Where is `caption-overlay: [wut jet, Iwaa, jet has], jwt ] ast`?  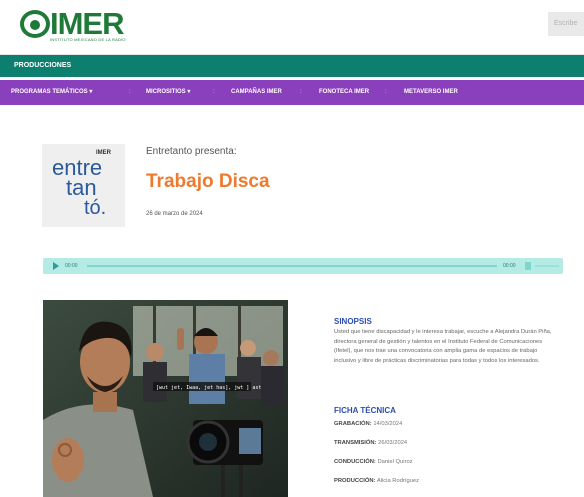 caption-overlay: [wut jet, Iwaa, jet has], jwt ] ast is located at coordinates (208, 388).